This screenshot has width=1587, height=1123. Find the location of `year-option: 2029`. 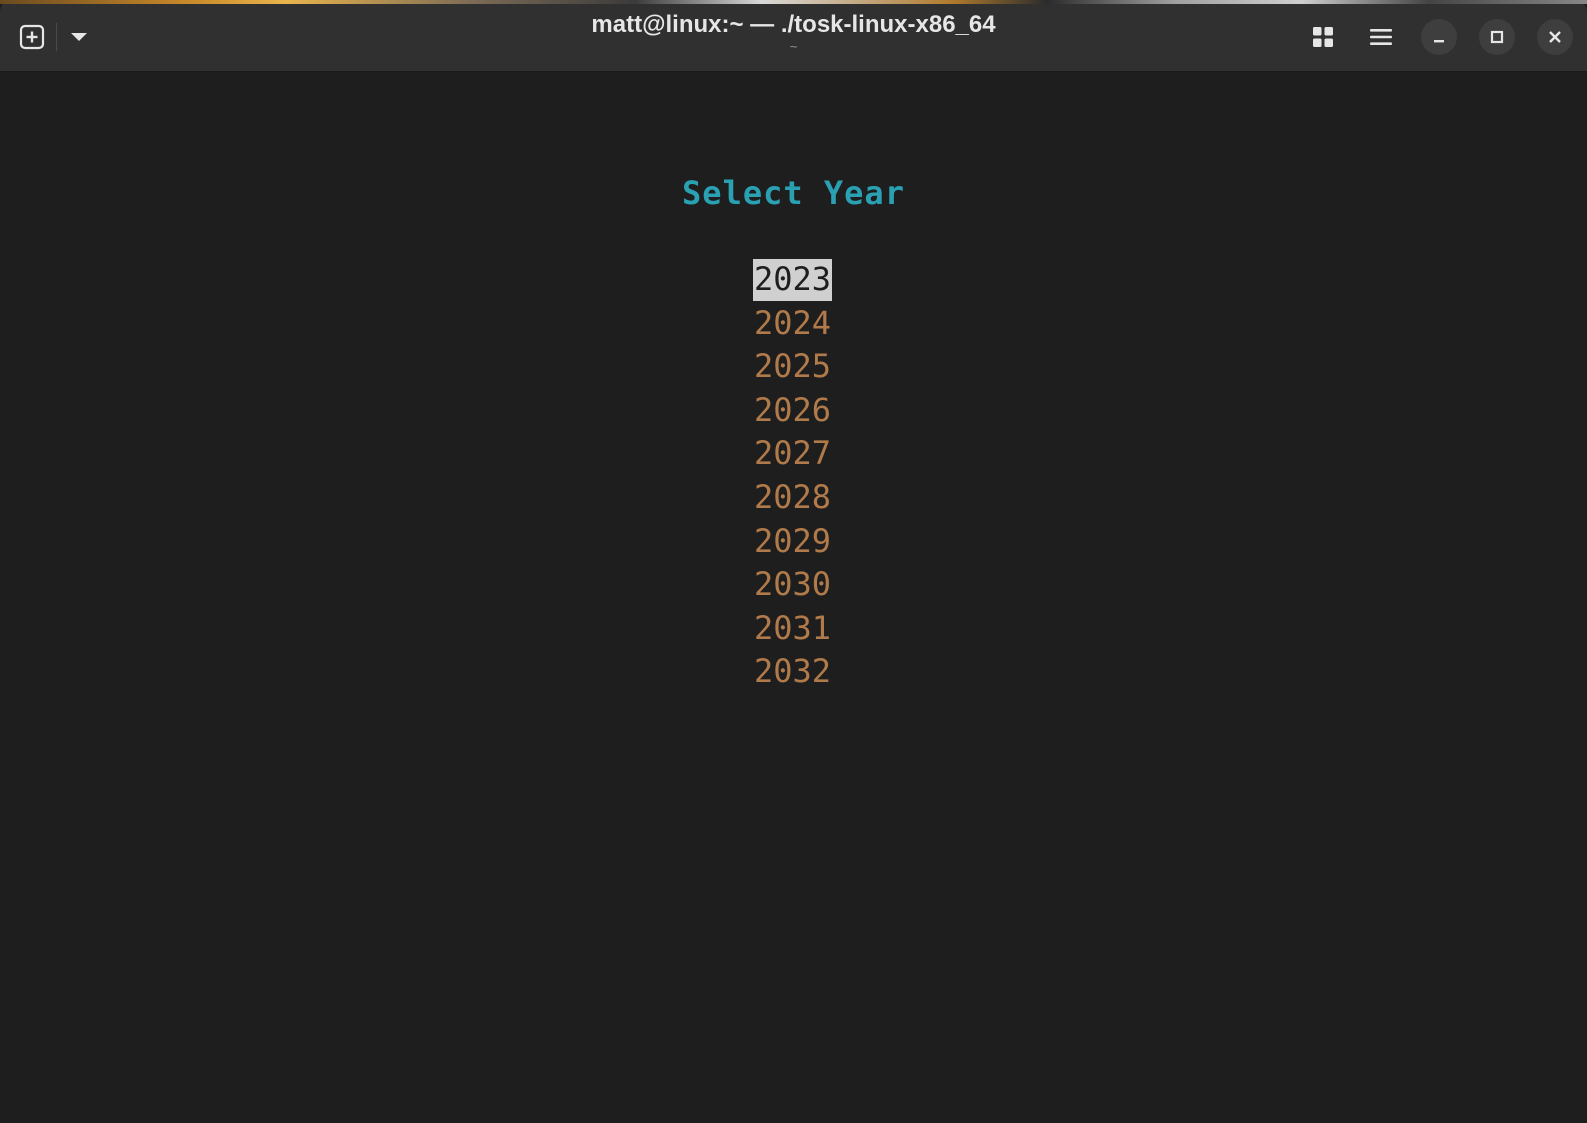

year-option: 2029 is located at coordinates (793, 542).